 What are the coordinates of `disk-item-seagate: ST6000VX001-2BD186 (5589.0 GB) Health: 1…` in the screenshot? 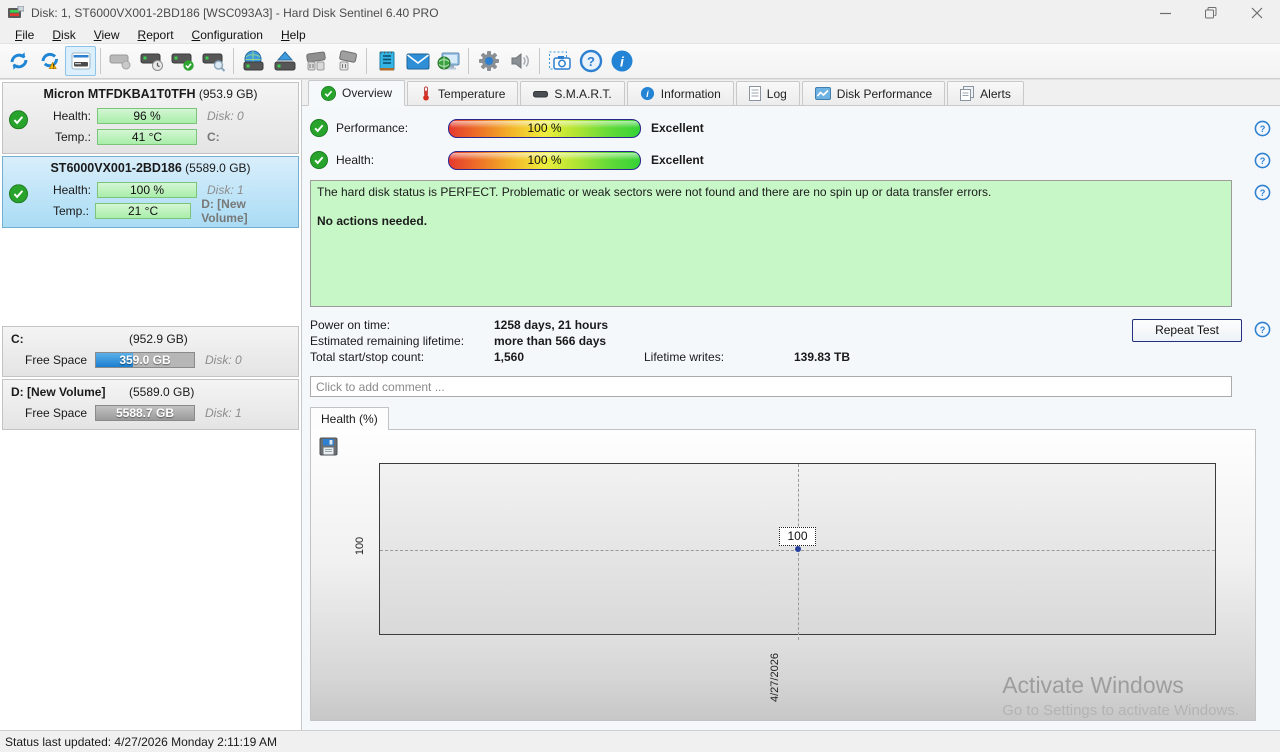 It's located at (150, 192).